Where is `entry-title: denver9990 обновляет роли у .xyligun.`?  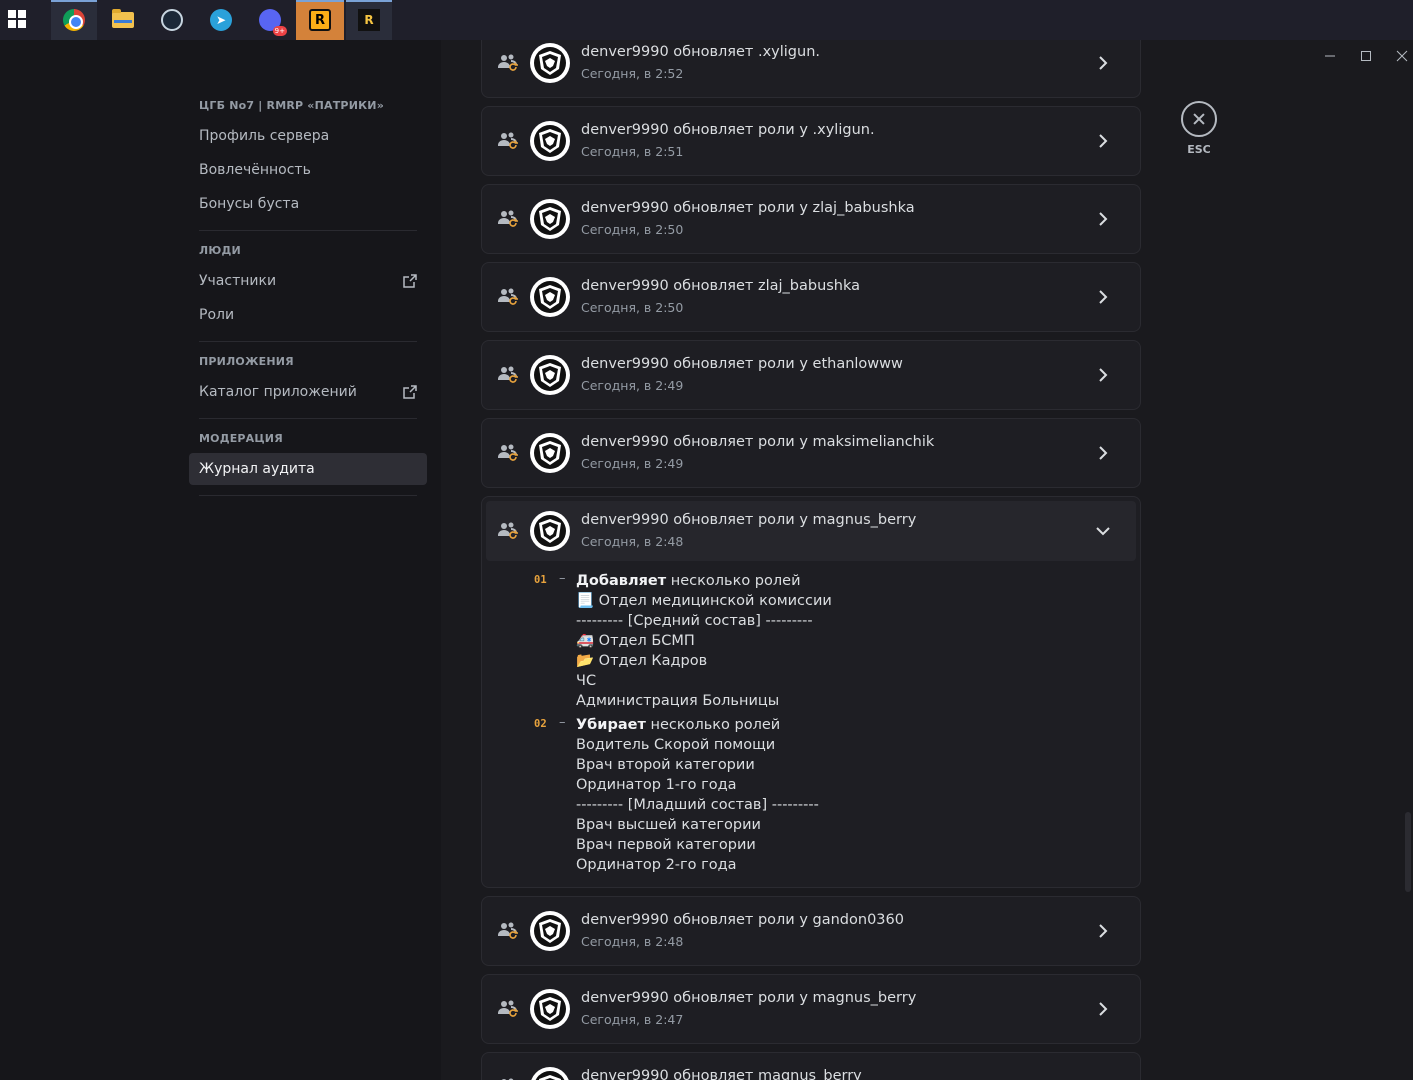 entry-title: denver9990 обновляет роли у .xyligun. is located at coordinates (728, 130).